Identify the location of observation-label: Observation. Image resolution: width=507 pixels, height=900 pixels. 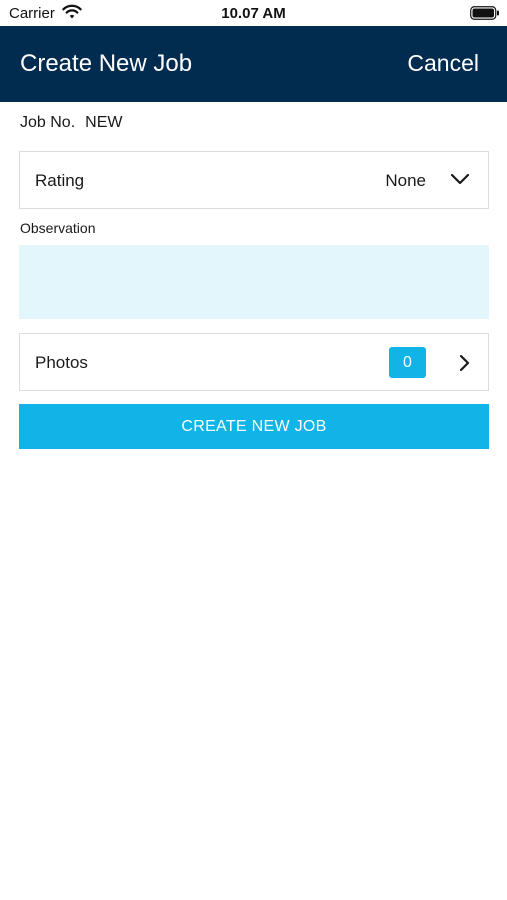
(58, 228).